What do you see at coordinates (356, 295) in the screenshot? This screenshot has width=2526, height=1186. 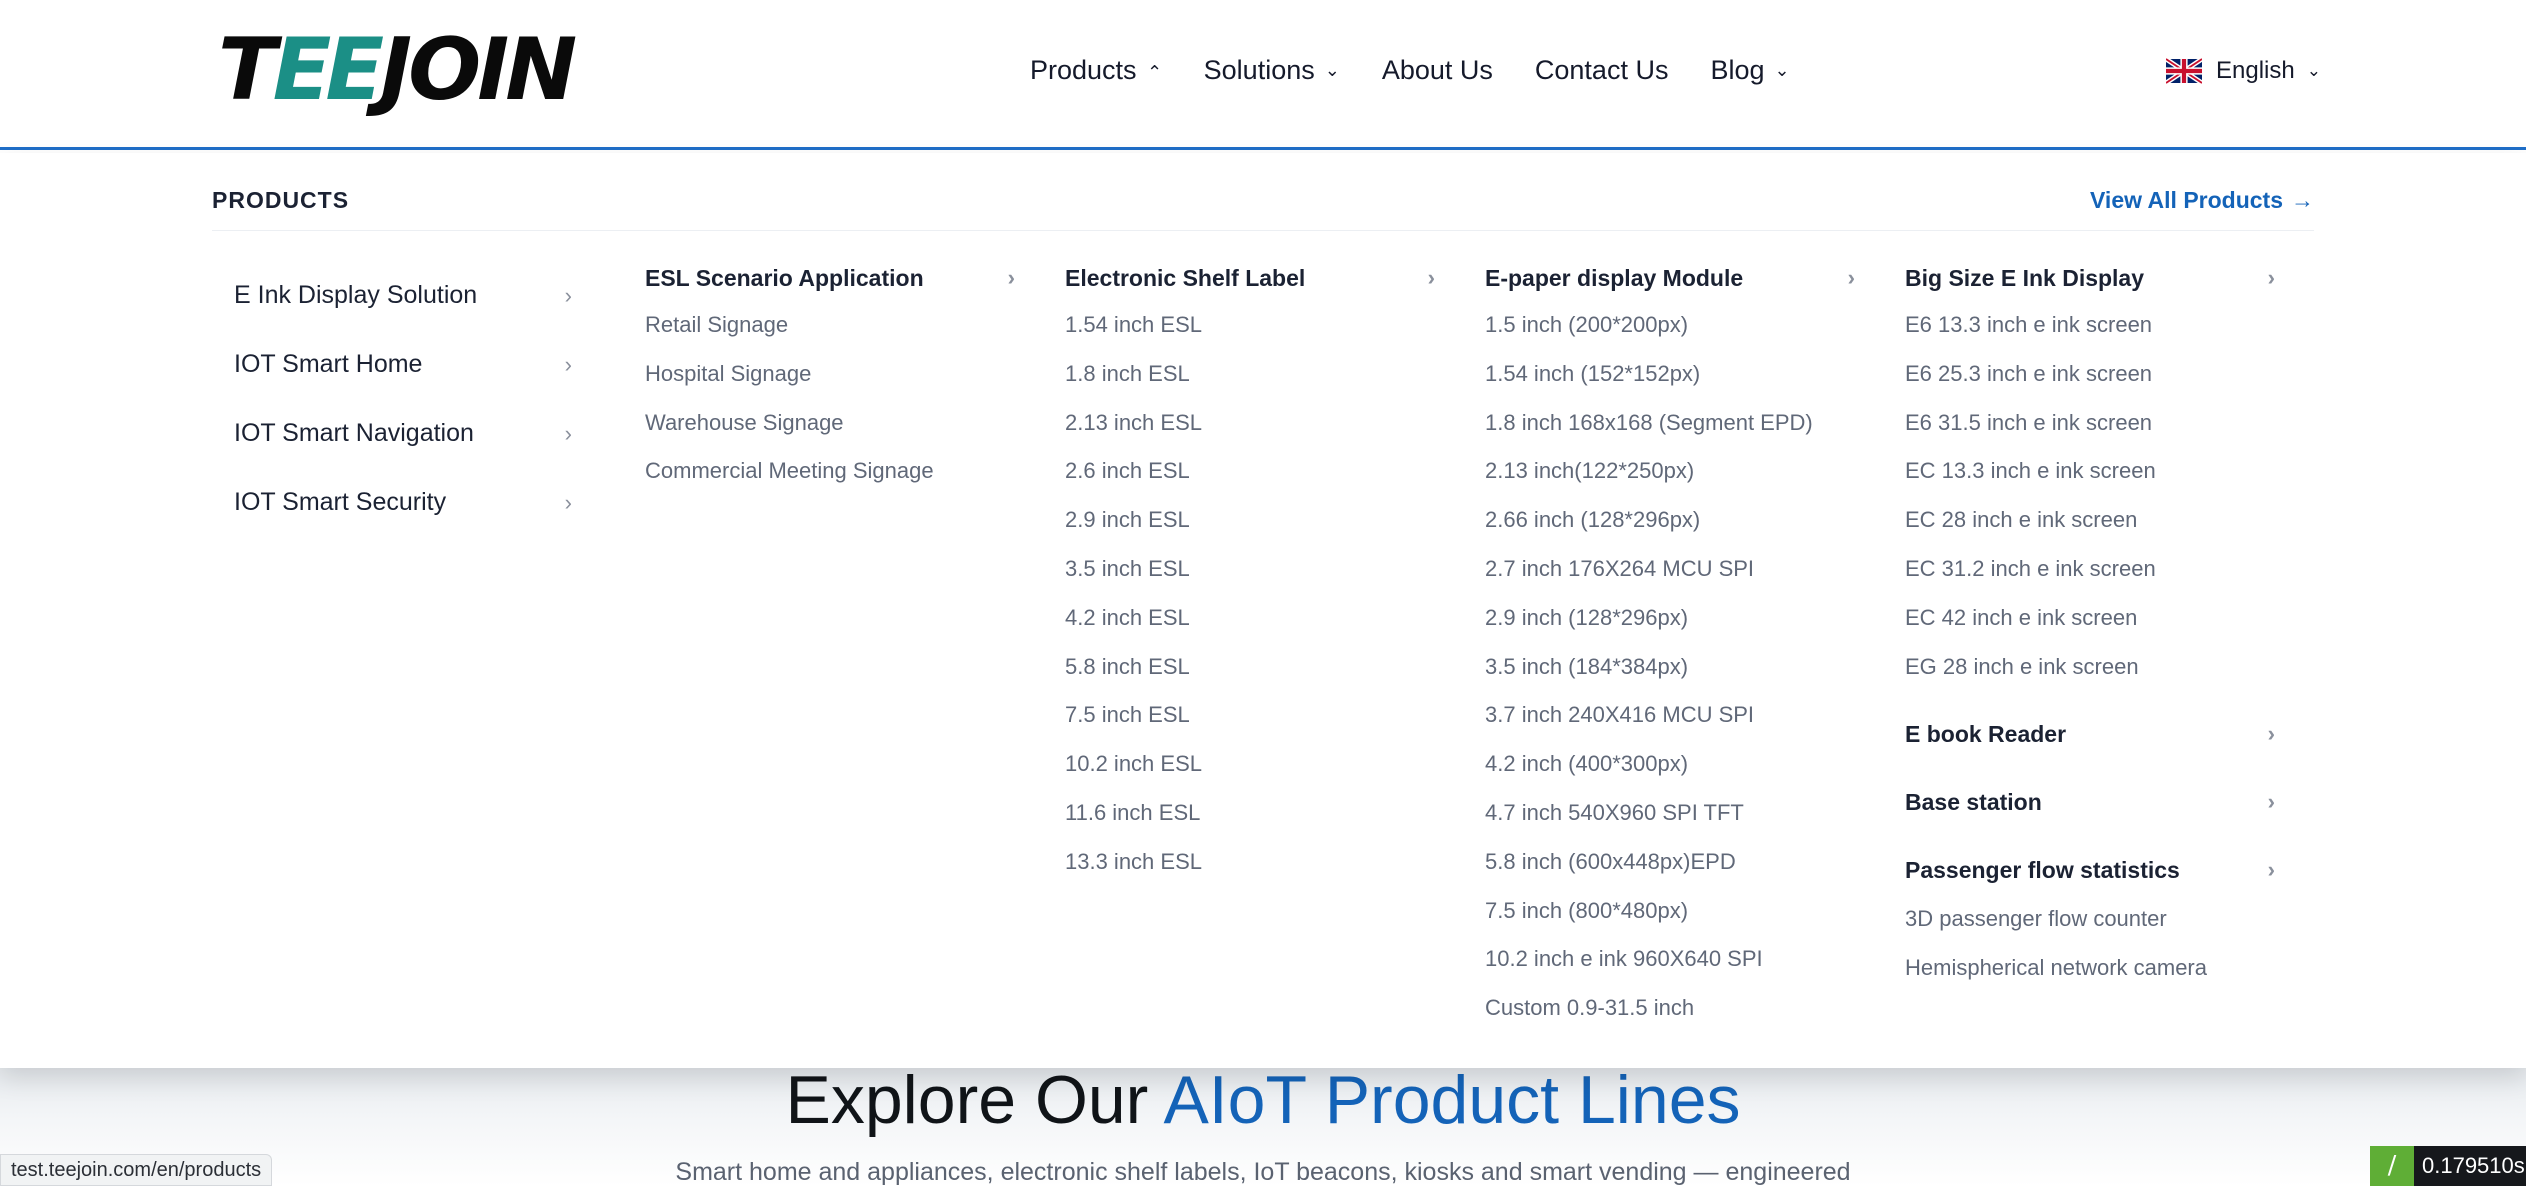 I see `category-label: E Ink Display Solution` at bounding box center [356, 295].